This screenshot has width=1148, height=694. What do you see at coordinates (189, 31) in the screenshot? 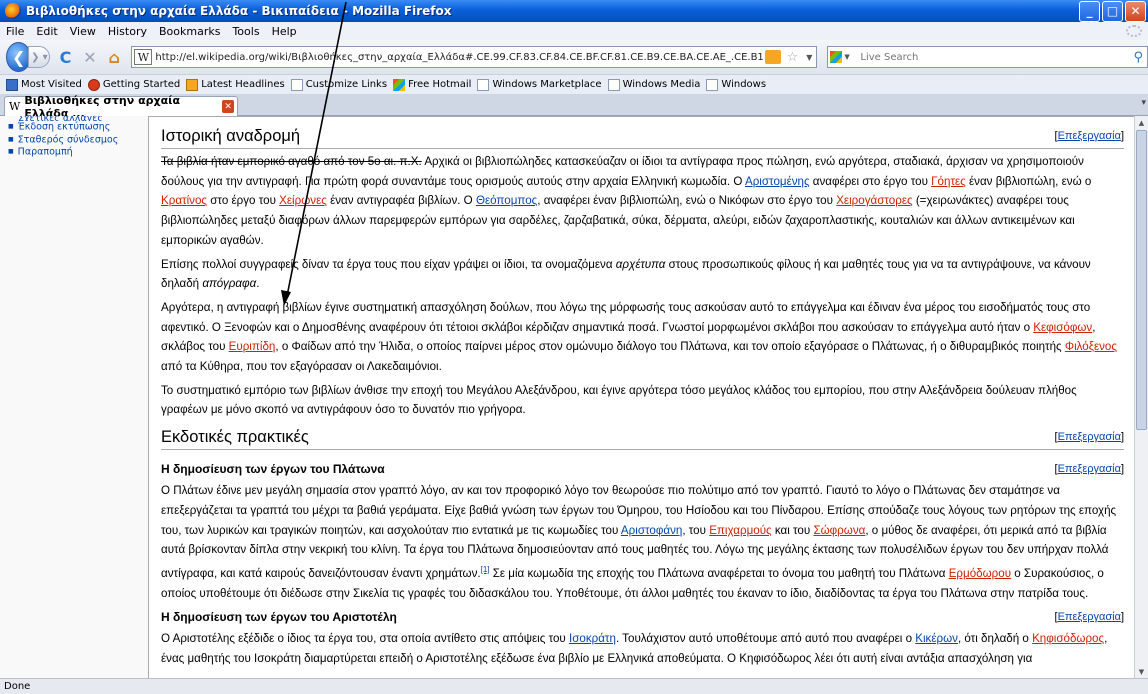
I see `menu-bookmarks: Bookmarks` at bounding box center [189, 31].